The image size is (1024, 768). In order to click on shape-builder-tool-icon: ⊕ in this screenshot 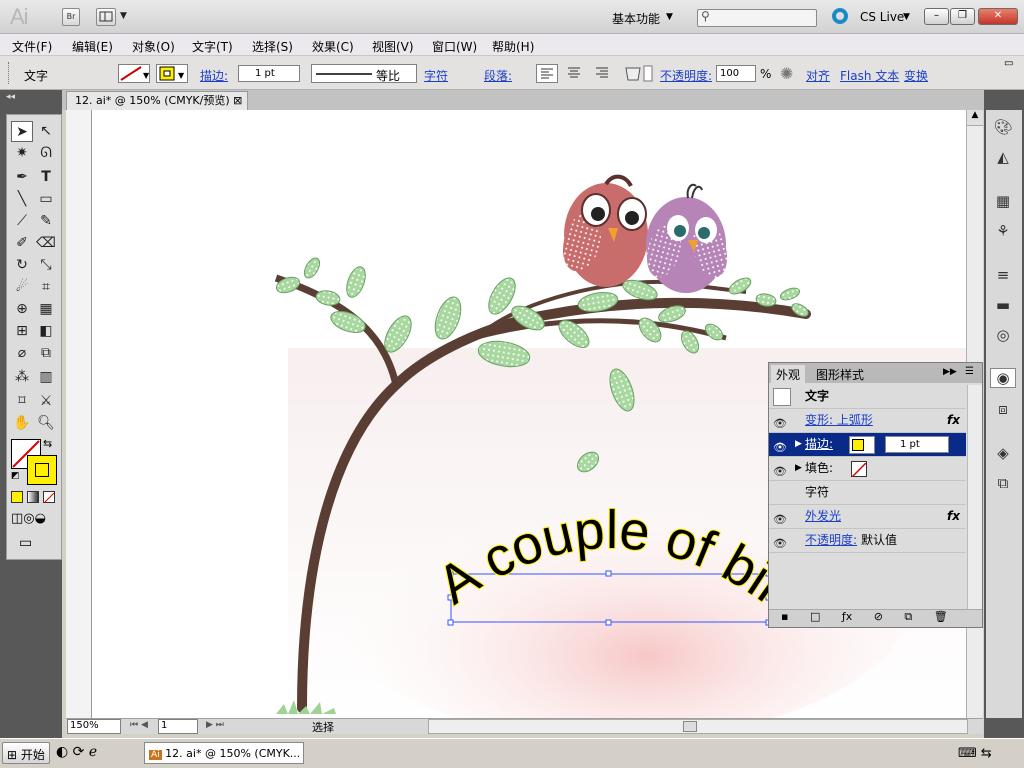, I will do `click(22, 309)`.